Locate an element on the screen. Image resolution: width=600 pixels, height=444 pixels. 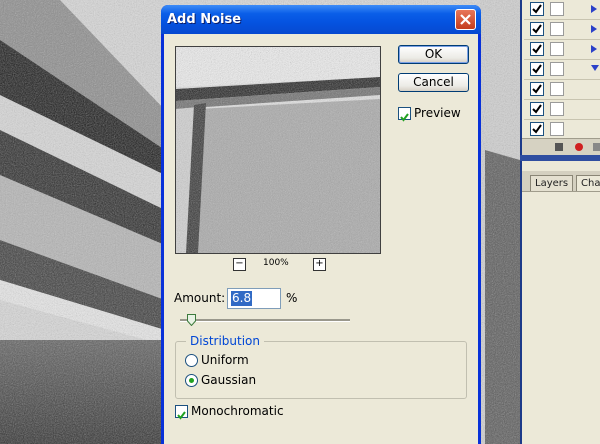
play-icon is located at coordinates (596, 147).